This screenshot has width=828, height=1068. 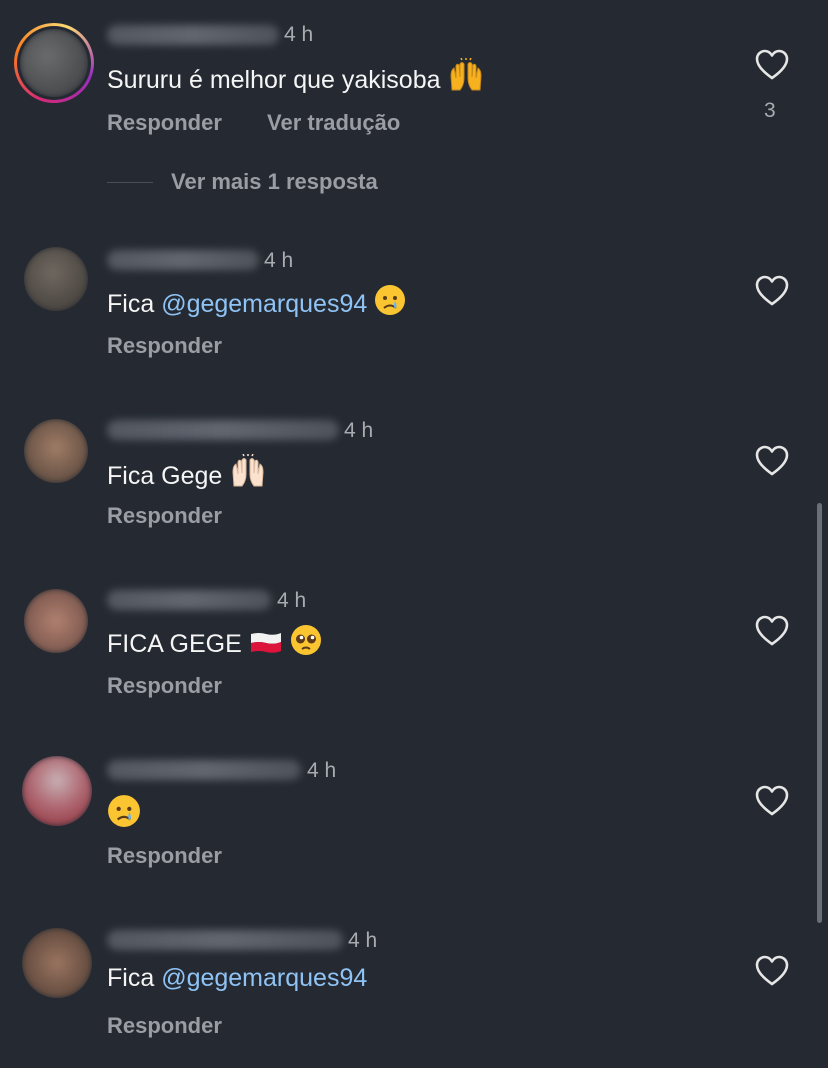 I want to click on view-more-replies-button: Ver mais 1 resposta, so click(x=274, y=182).